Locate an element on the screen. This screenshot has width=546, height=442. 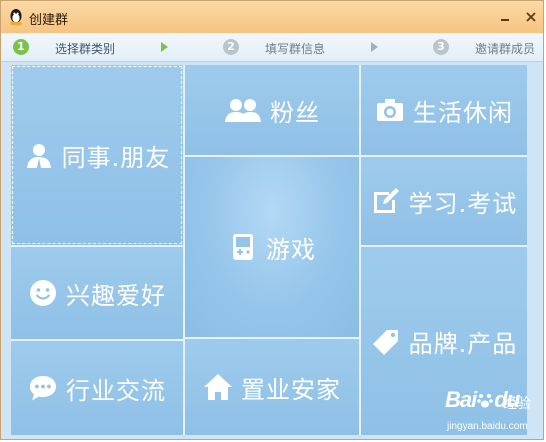
category-tile-leisure: 生活休闲 is located at coordinates (444, 110).